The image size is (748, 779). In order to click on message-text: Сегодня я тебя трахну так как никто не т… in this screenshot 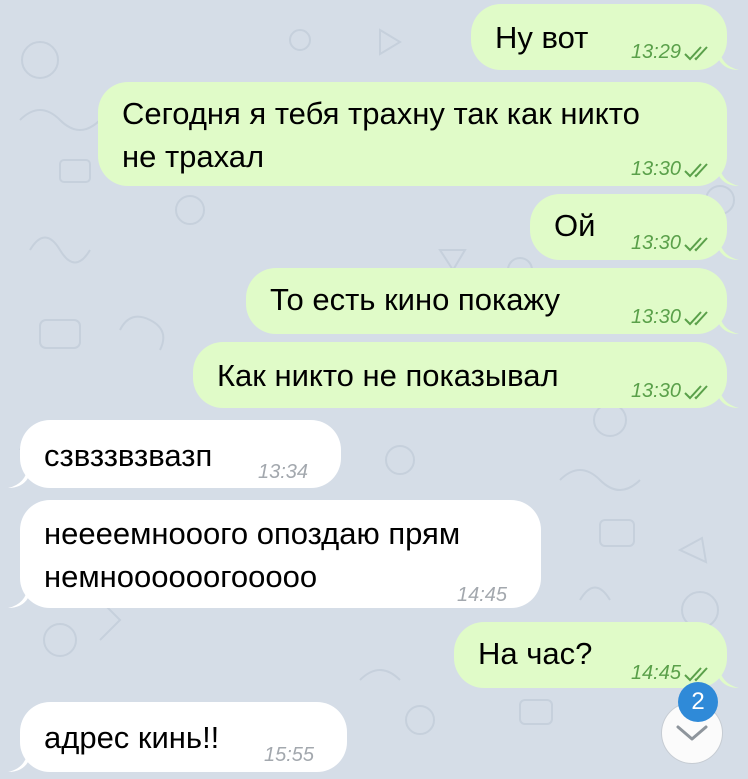, I will do `click(381, 135)`.